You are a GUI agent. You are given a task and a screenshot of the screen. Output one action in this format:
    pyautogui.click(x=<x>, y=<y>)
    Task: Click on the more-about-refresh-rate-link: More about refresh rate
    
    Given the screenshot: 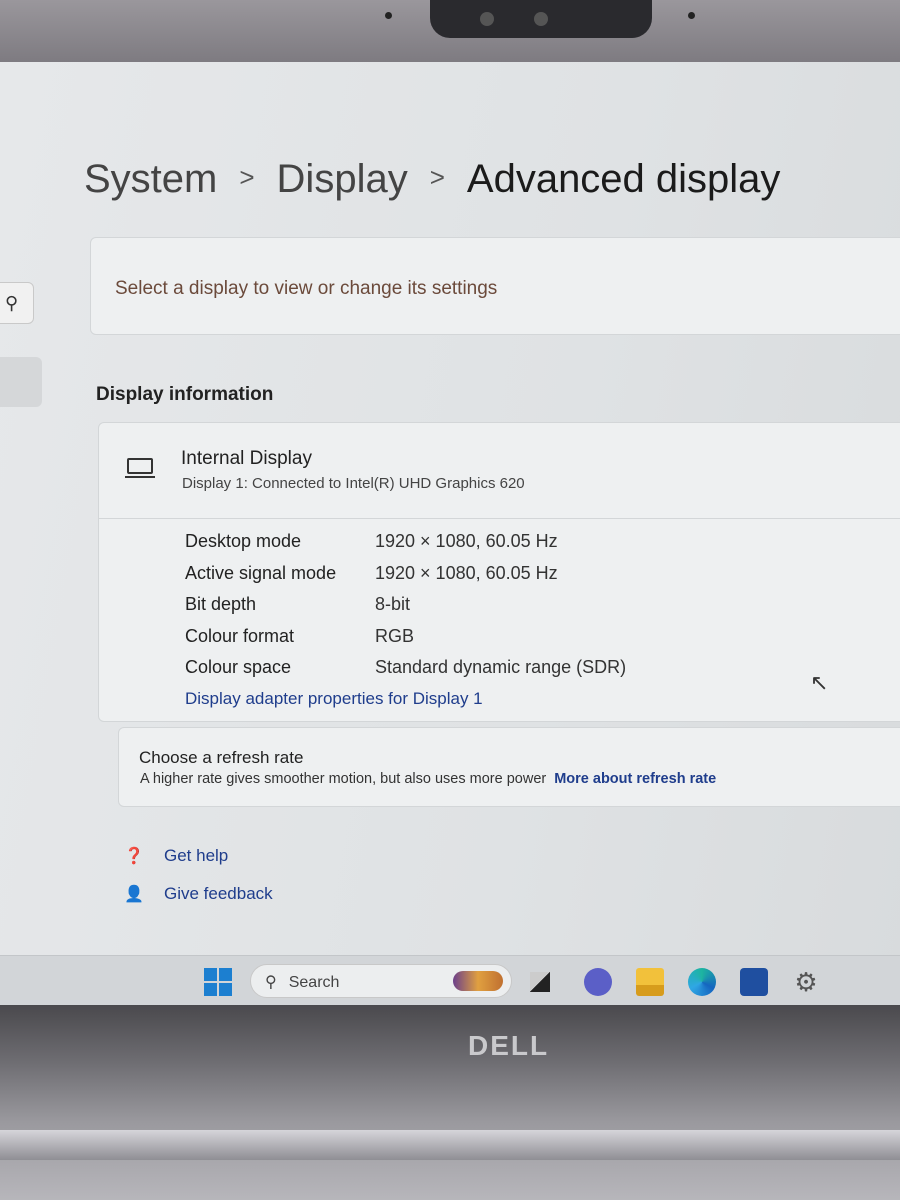 What is the action you would take?
    pyautogui.click(x=635, y=779)
    